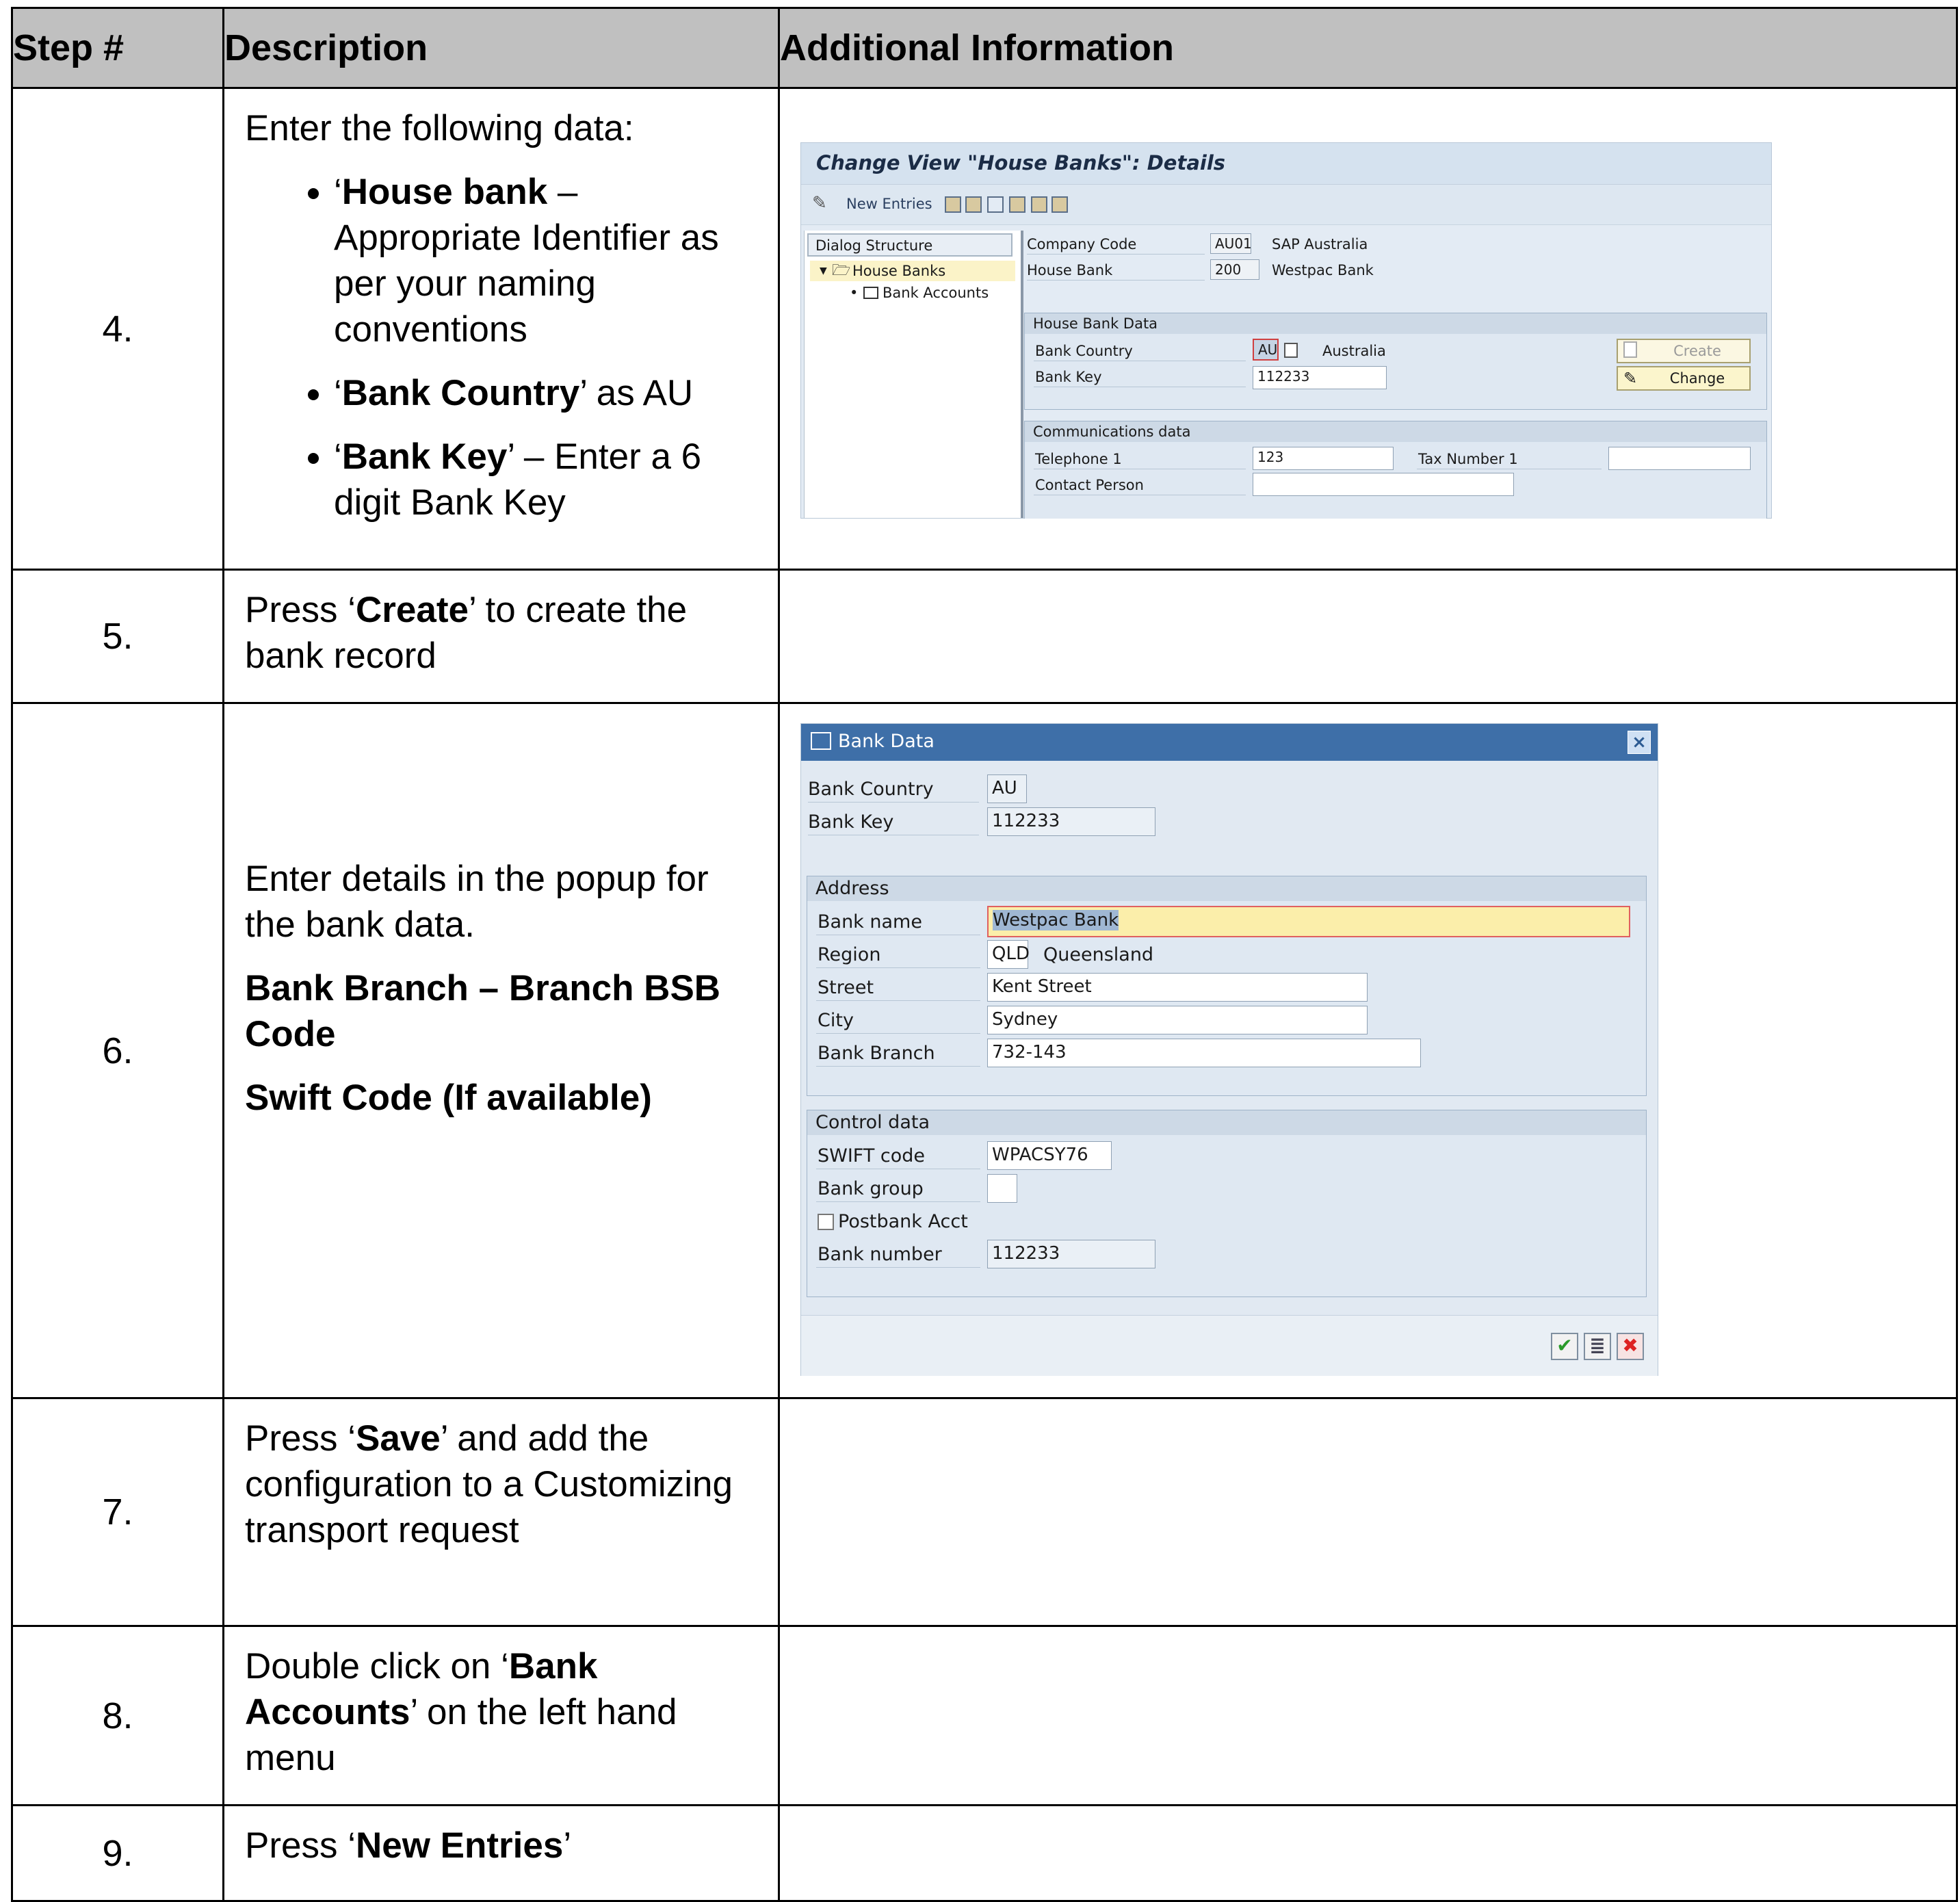 The height and width of the screenshot is (1902, 1960). Describe the element at coordinates (851, 822) in the screenshot. I see `bank-key-label: Bank Key` at that location.